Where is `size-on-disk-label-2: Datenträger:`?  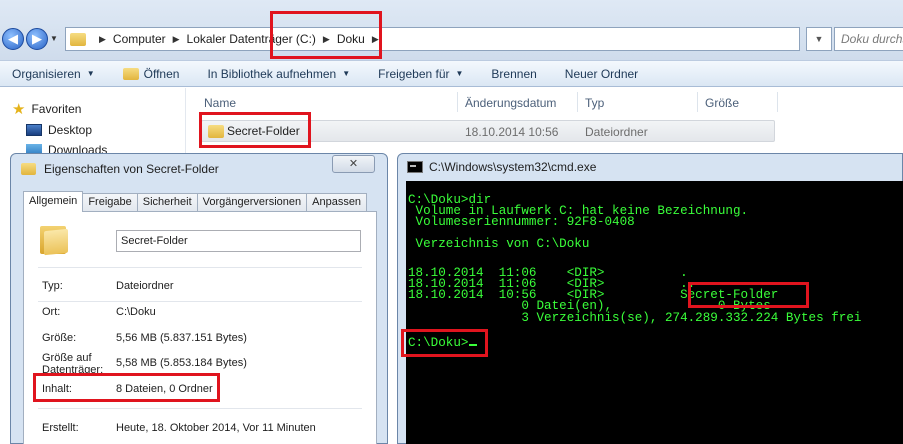
size-on-disk-label-2: Datenträger: is located at coordinates (73, 370).